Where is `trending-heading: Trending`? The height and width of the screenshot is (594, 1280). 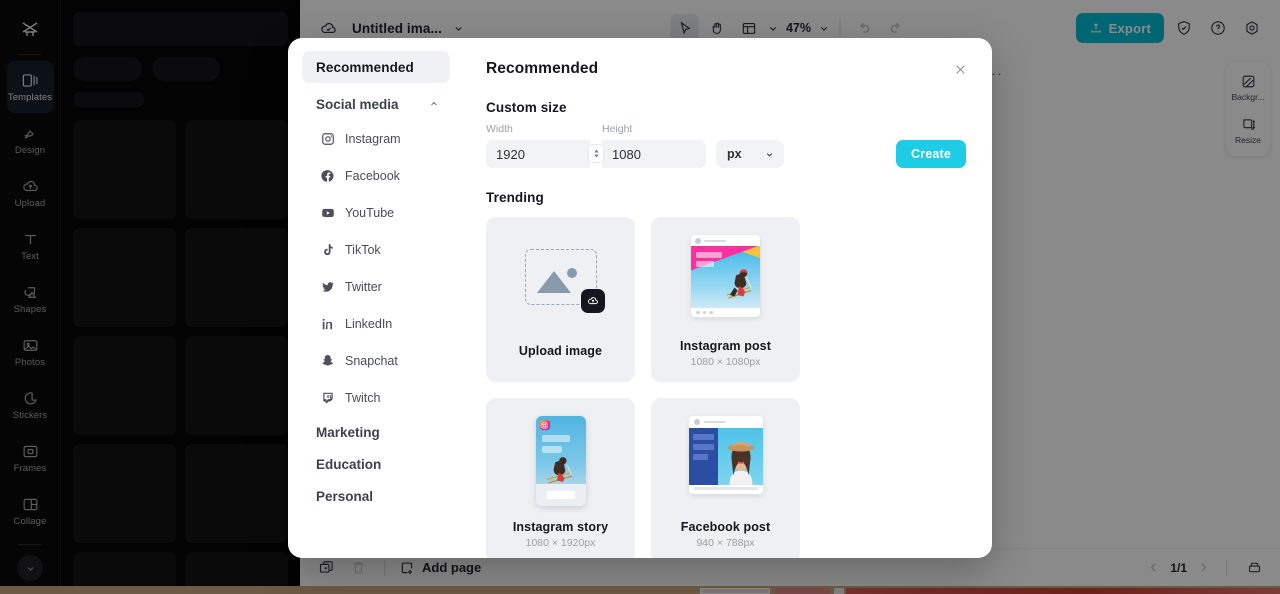
trending-heading: Trending is located at coordinates (515, 197).